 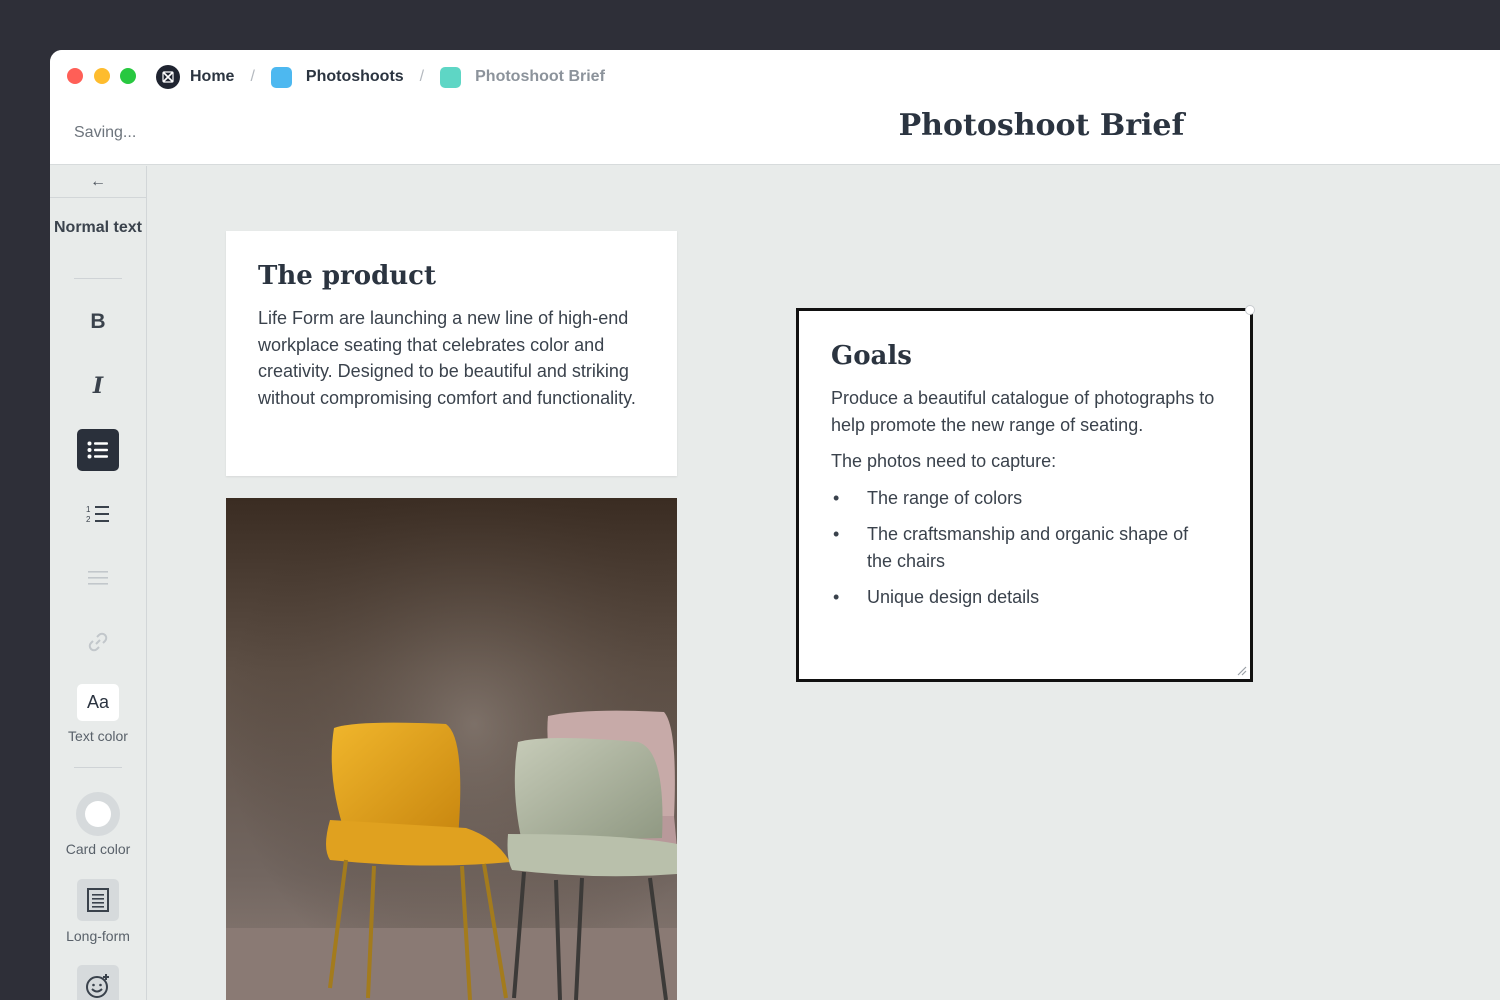 What do you see at coordinates (212, 76) in the screenshot?
I see `breadcrumb-home-label: Home` at bounding box center [212, 76].